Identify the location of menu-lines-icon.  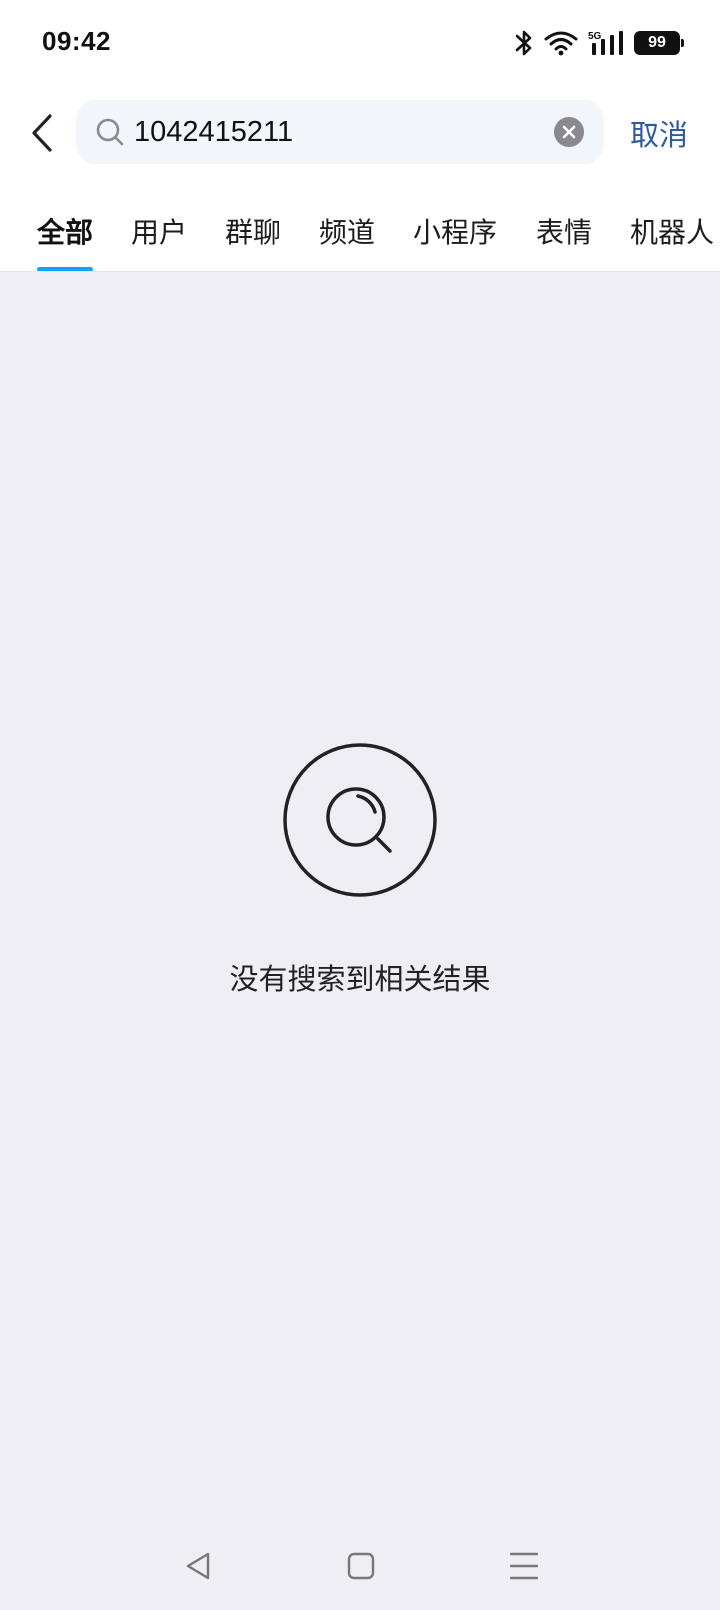
(524, 1566).